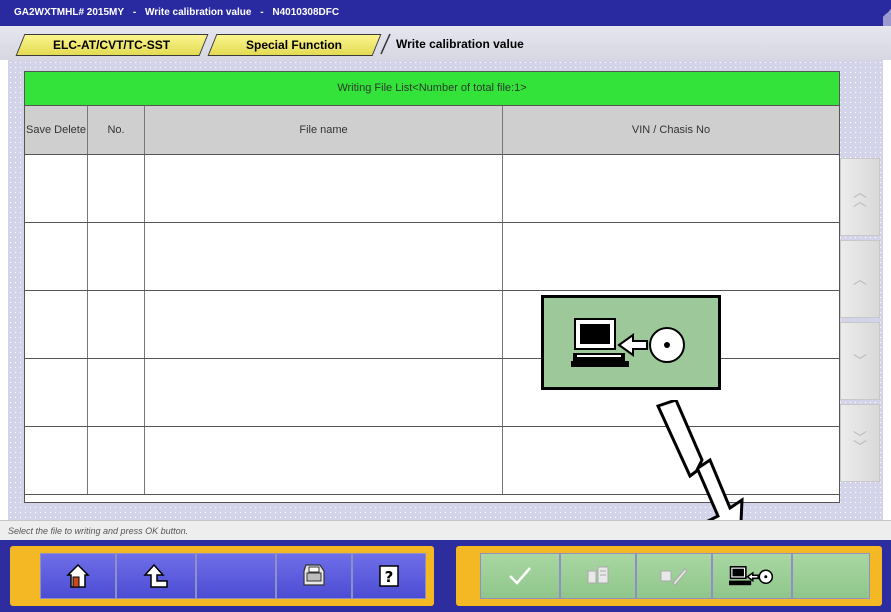 The height and width of the screenshot is (612, 891). I want to click on breadcrumb-special-function-label: Special Function, so click(294, 45).